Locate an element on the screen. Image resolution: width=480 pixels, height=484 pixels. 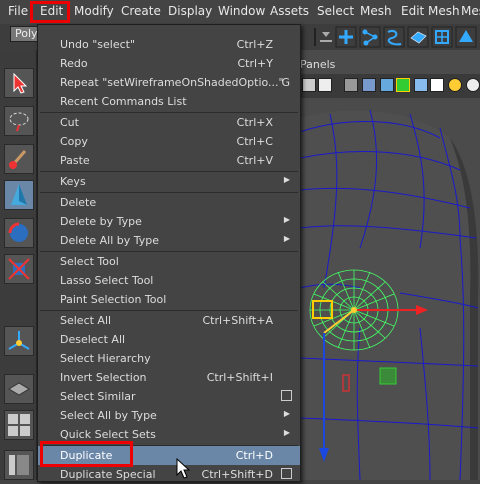
menu-item-shortcut: Ctrl+Shift+D is located at coordinates (237, 474).